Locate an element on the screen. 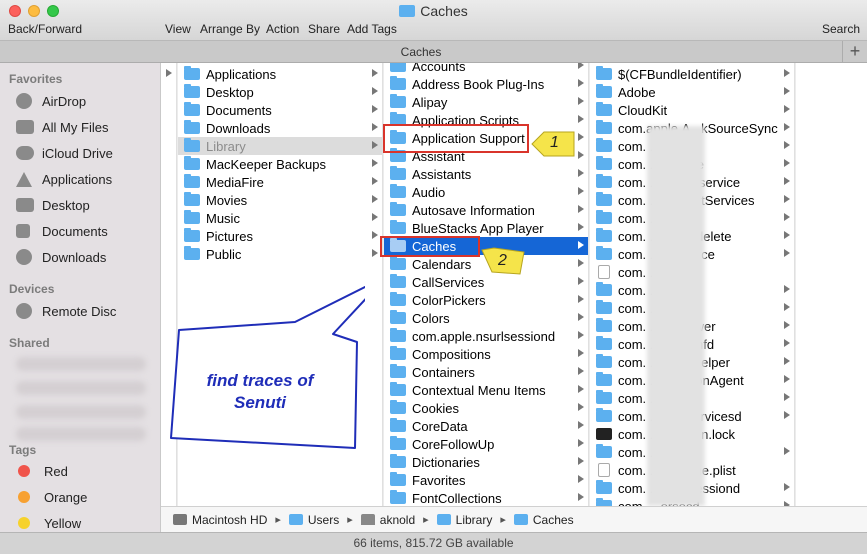 This screenshot has height=554, width=867. tag-orange-dot-icon is located at coordinates (24, 497).